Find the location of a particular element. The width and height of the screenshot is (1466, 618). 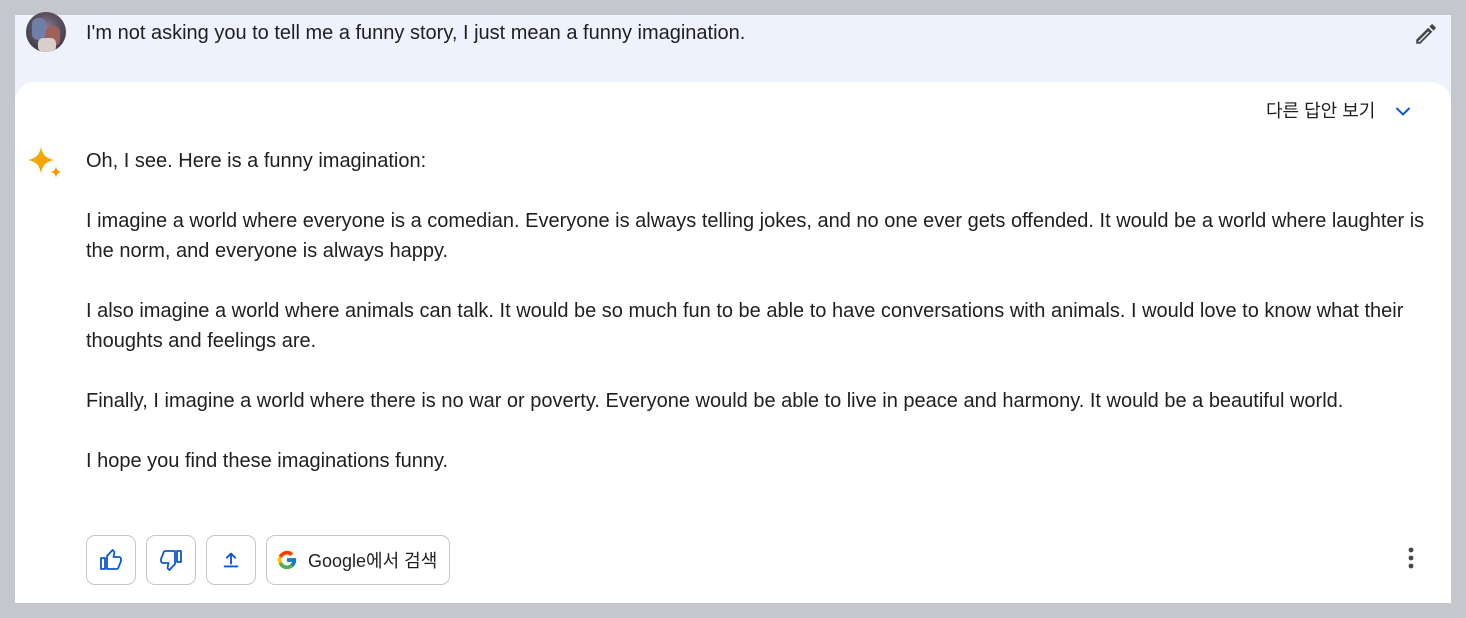

pencil-icon is located at coordinates (1426, 34).